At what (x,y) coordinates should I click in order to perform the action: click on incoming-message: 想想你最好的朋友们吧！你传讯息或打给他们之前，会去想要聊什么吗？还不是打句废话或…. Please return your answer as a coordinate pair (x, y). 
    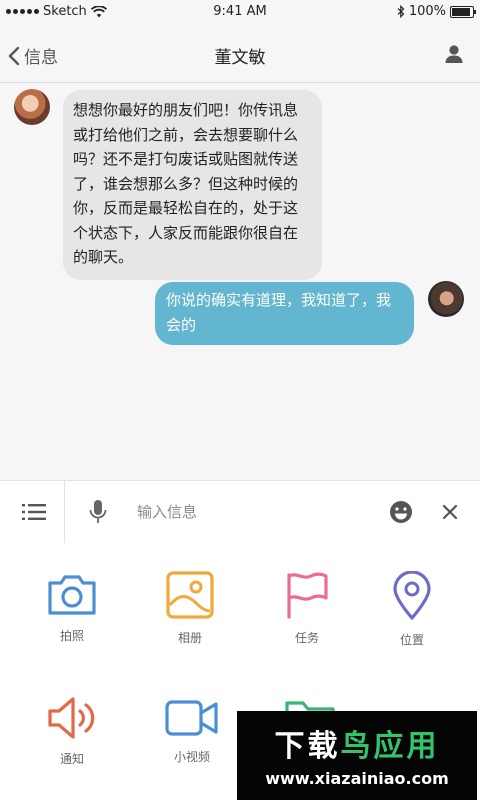
    Looking at the image, I should click on (192, 185).